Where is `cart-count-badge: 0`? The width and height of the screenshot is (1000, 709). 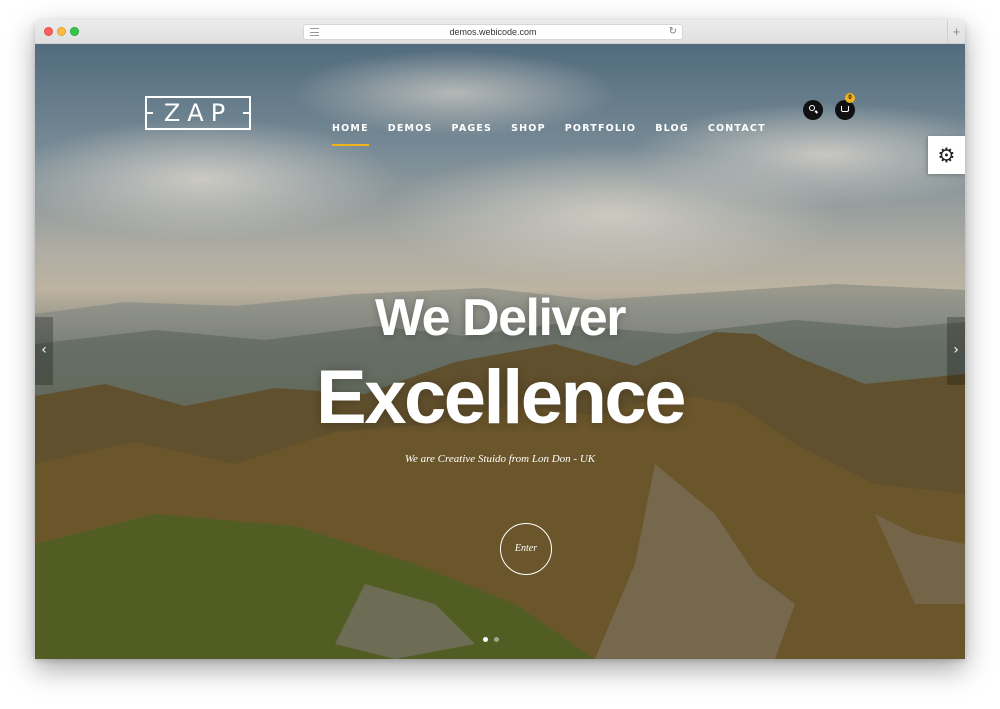
cart-count-badge: 0 is located at coordinates (850, 98).